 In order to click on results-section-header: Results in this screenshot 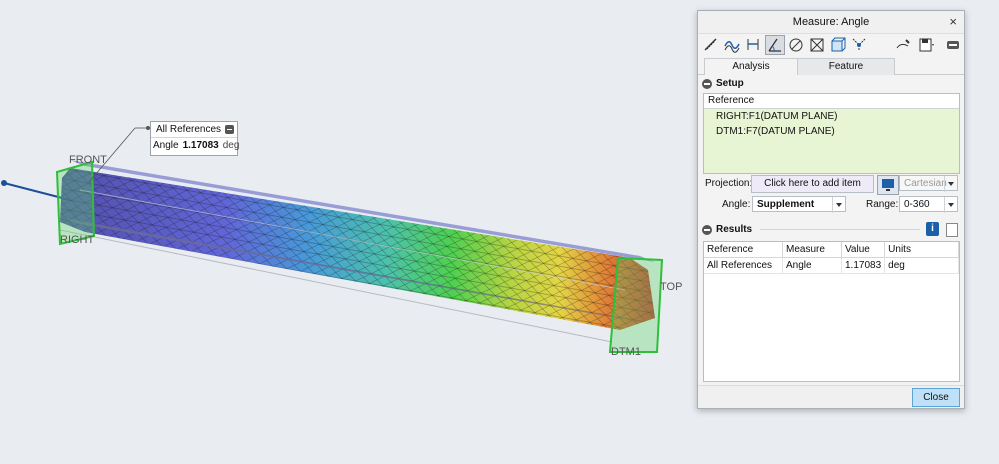, I will do `click(727, 230)`.